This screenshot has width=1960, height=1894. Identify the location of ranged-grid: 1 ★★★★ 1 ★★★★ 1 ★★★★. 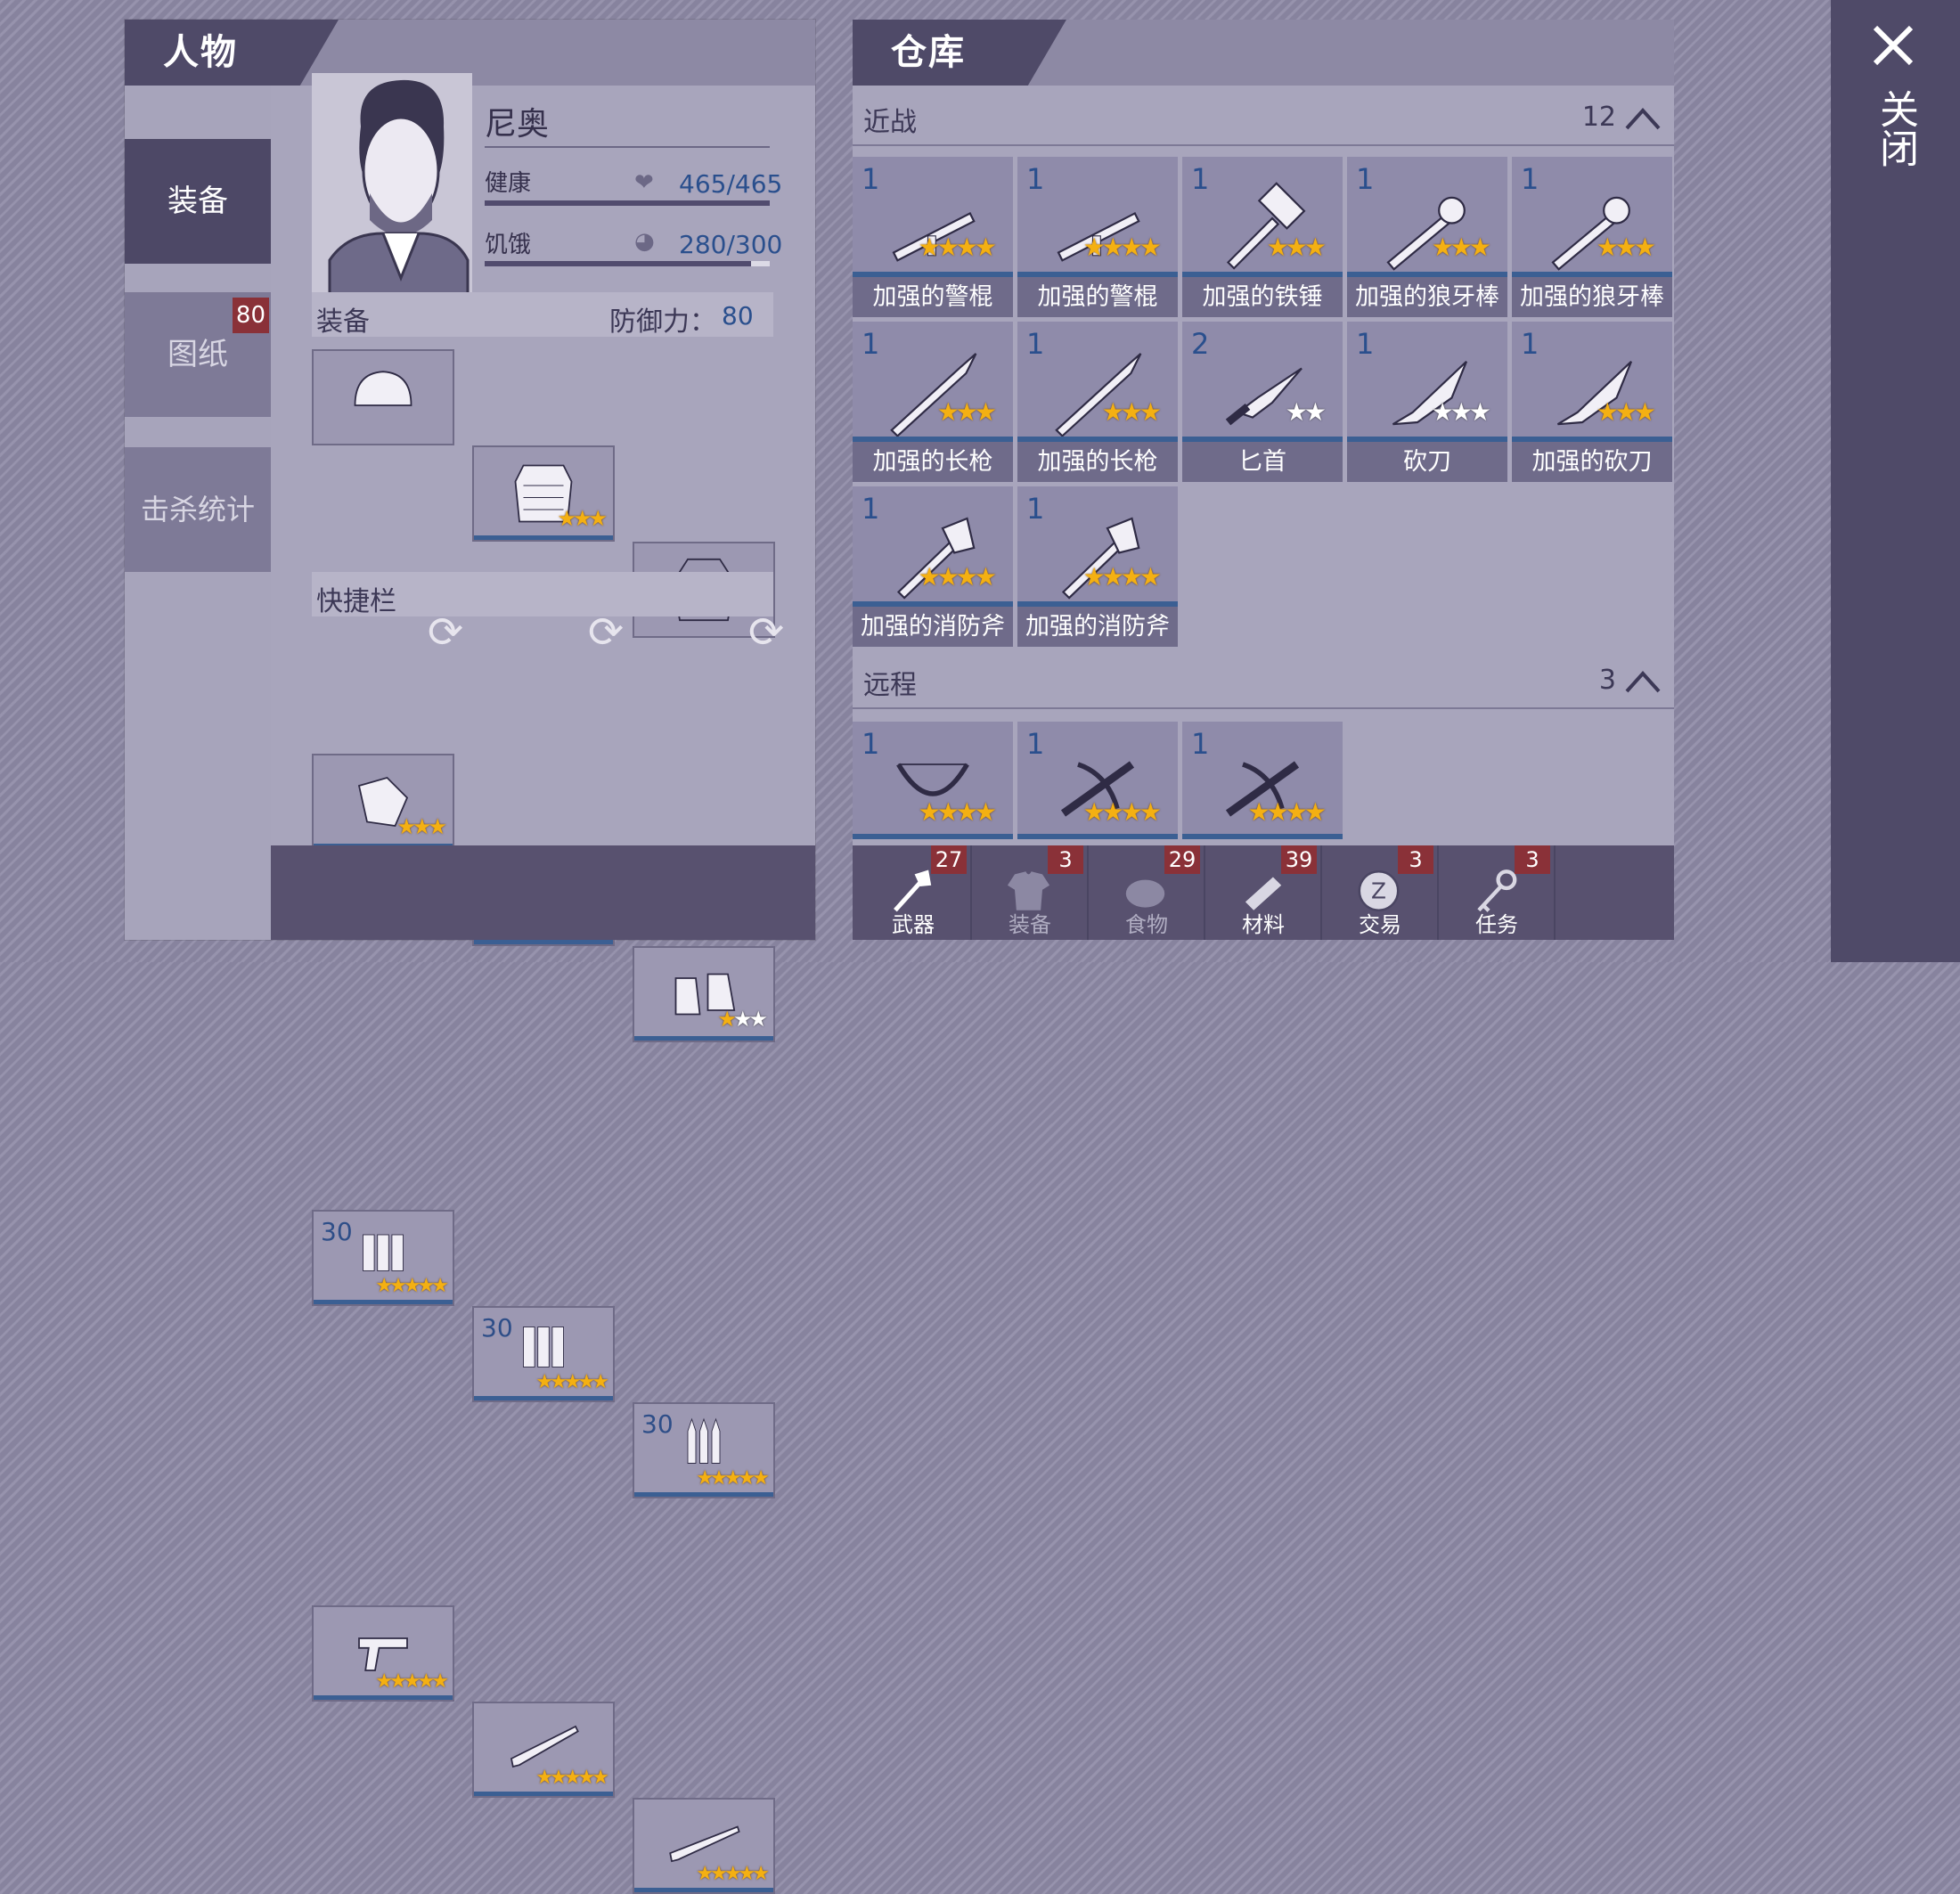
(1263, 789).